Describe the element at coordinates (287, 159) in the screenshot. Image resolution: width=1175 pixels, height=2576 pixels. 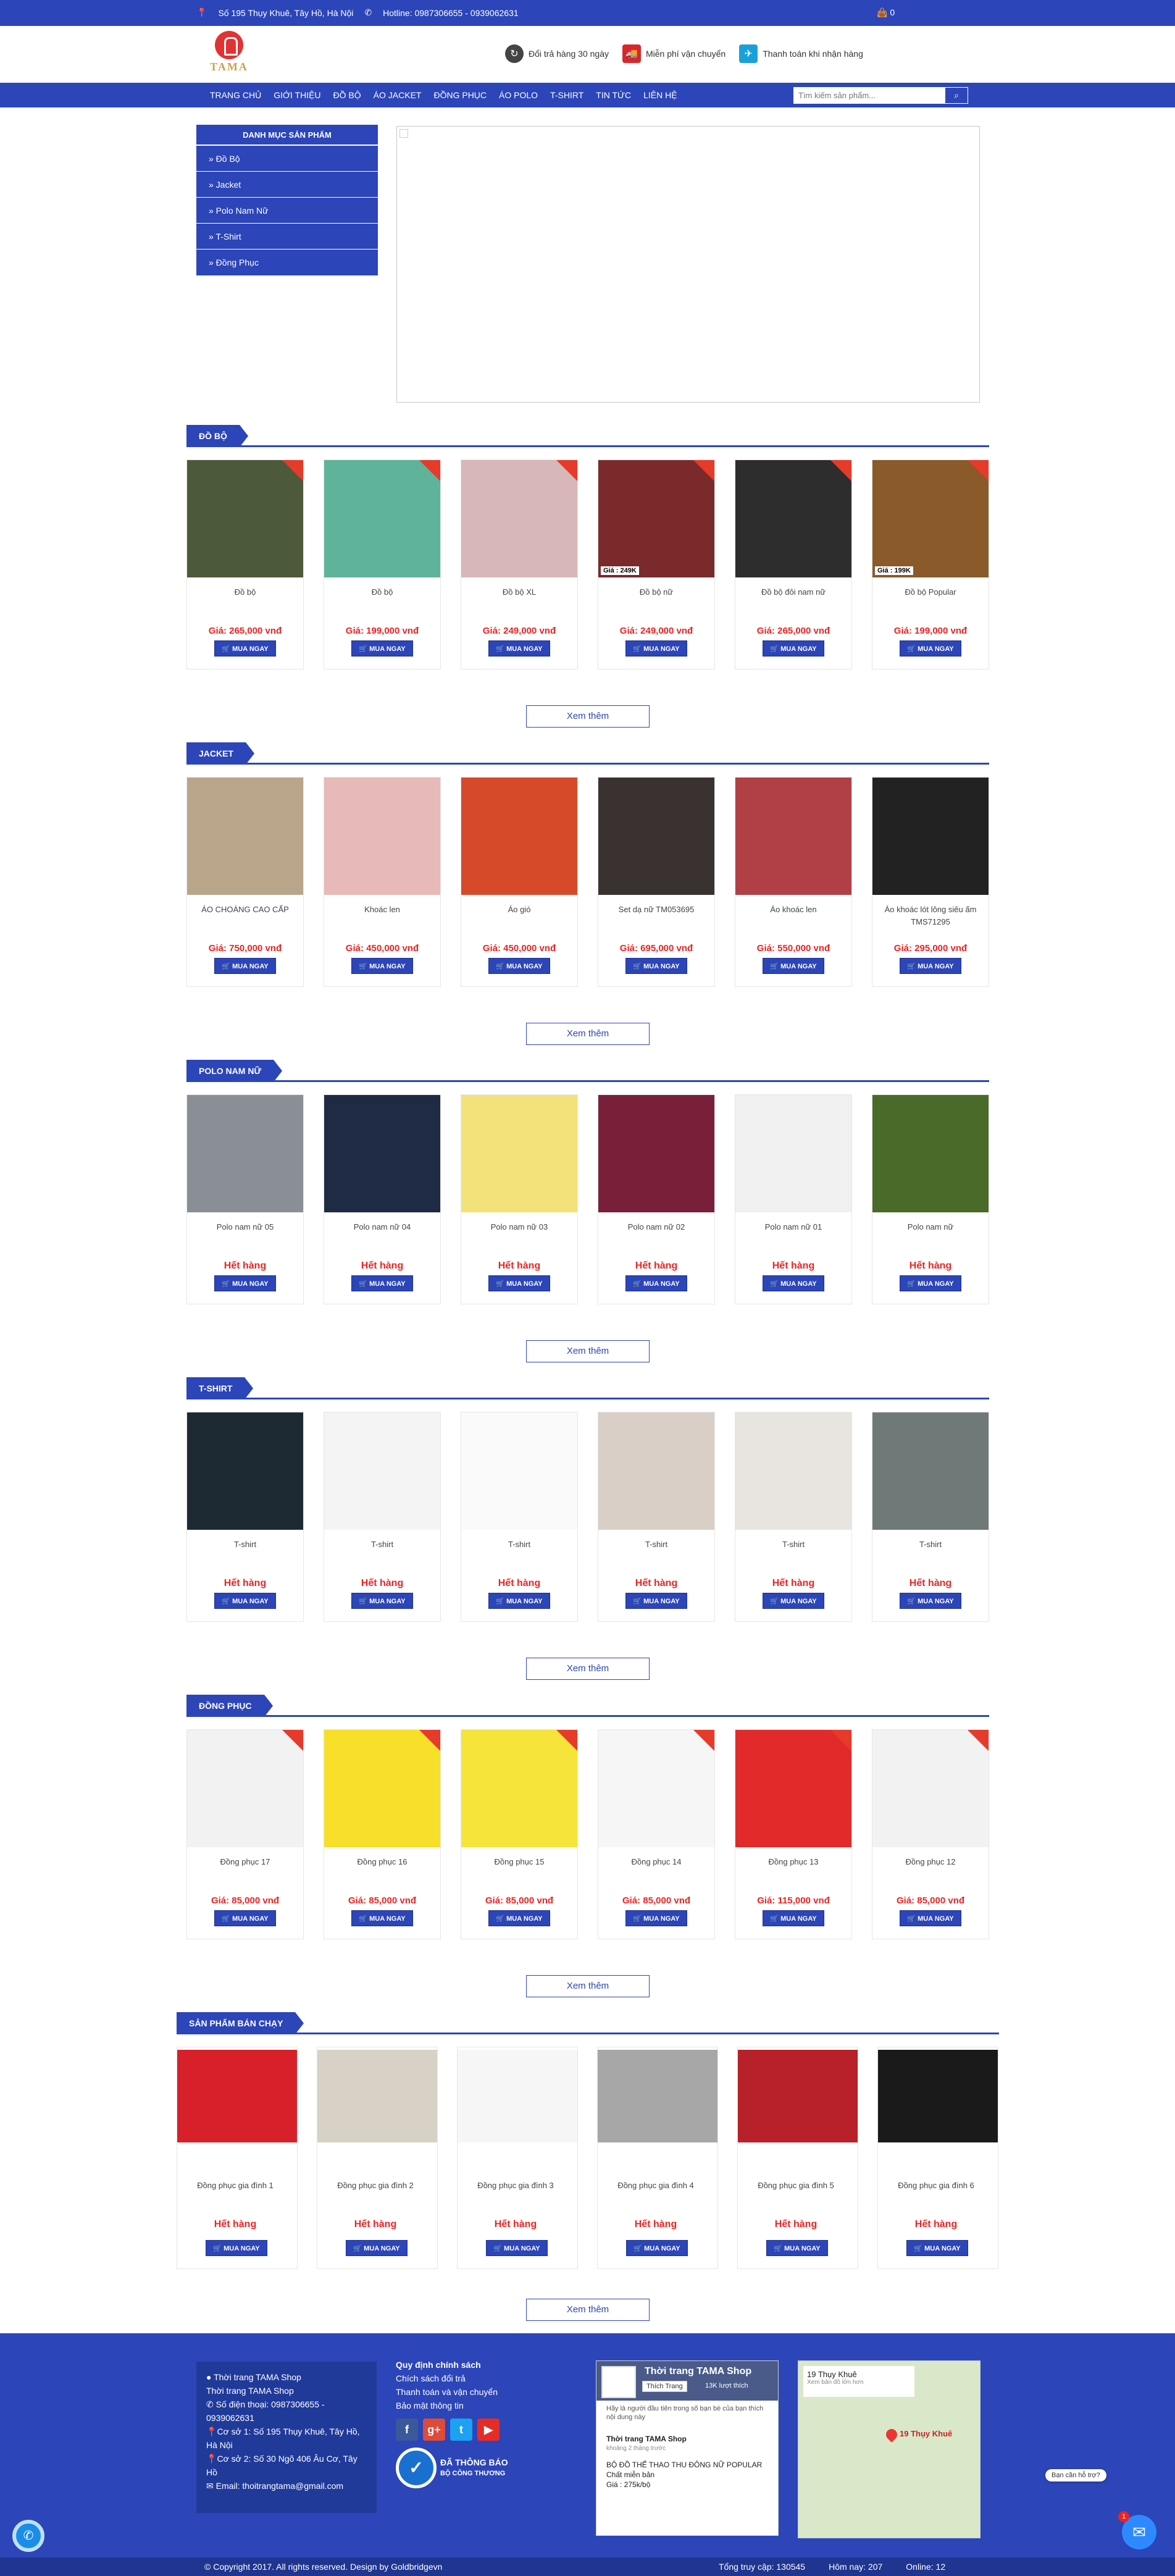
I see `category-item-do-bo: » Đồ Bộ` at that location.